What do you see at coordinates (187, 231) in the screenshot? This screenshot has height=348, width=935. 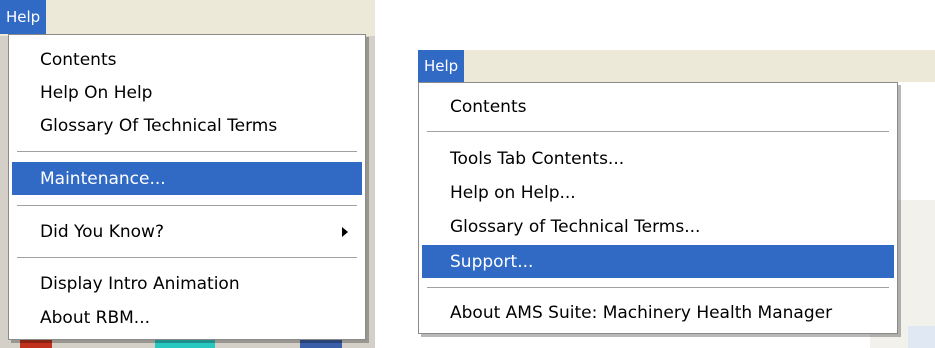 I see `menu-item-did-you-know: Did You Know?` at bounding box center [187, 231].